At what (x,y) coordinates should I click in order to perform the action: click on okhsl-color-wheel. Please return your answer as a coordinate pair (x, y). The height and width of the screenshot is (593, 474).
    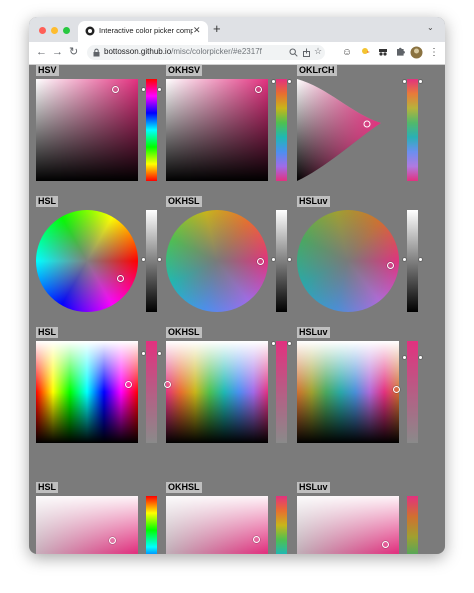
    Looking at the image, I should click on (217, 261).